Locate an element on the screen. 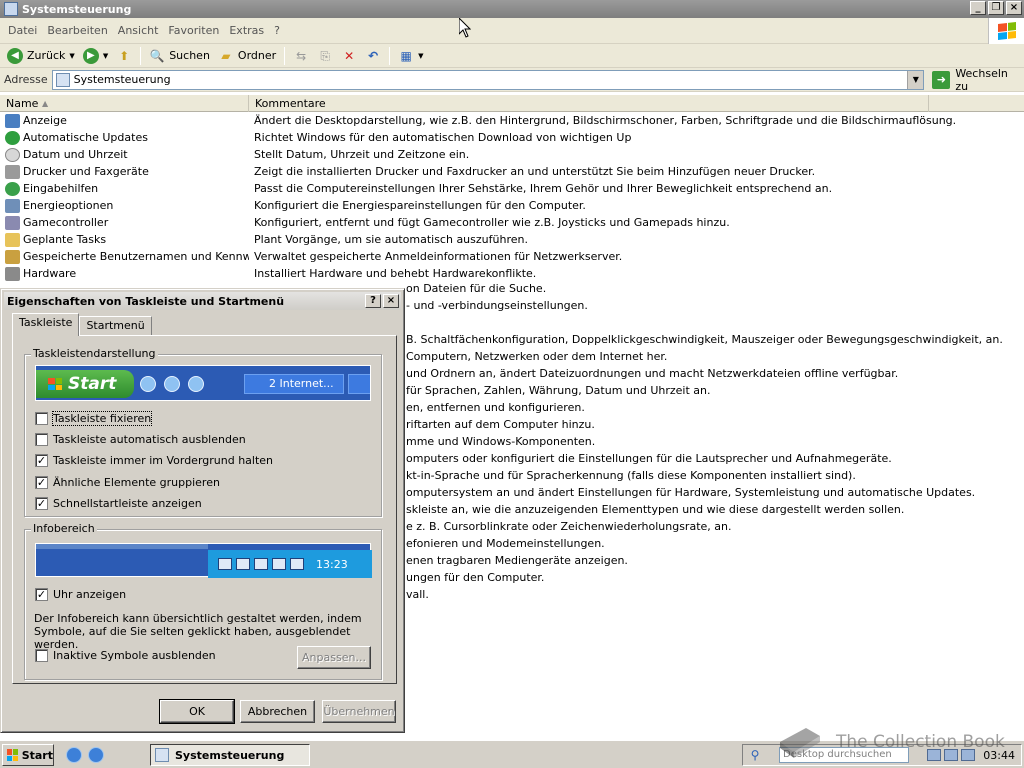  preview-start-button: Start is located at coordinates (85, 384).